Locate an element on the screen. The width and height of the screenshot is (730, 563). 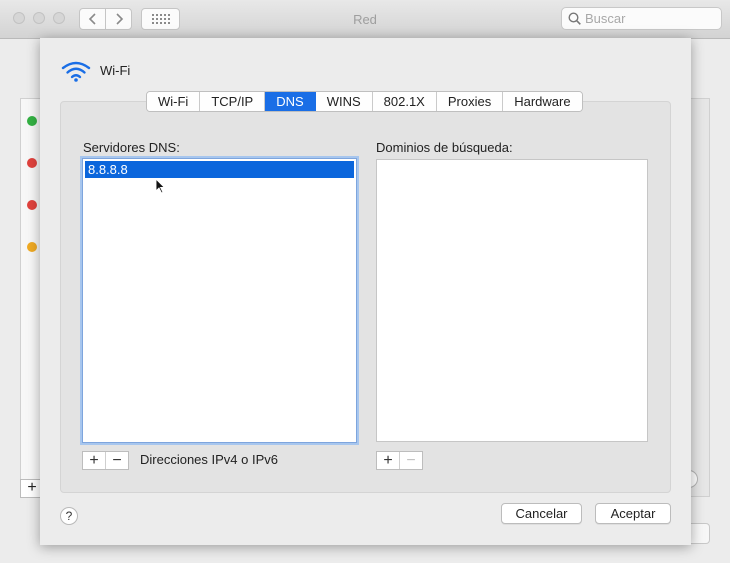
status-dot-yellow is located at coordinates (32, 247).